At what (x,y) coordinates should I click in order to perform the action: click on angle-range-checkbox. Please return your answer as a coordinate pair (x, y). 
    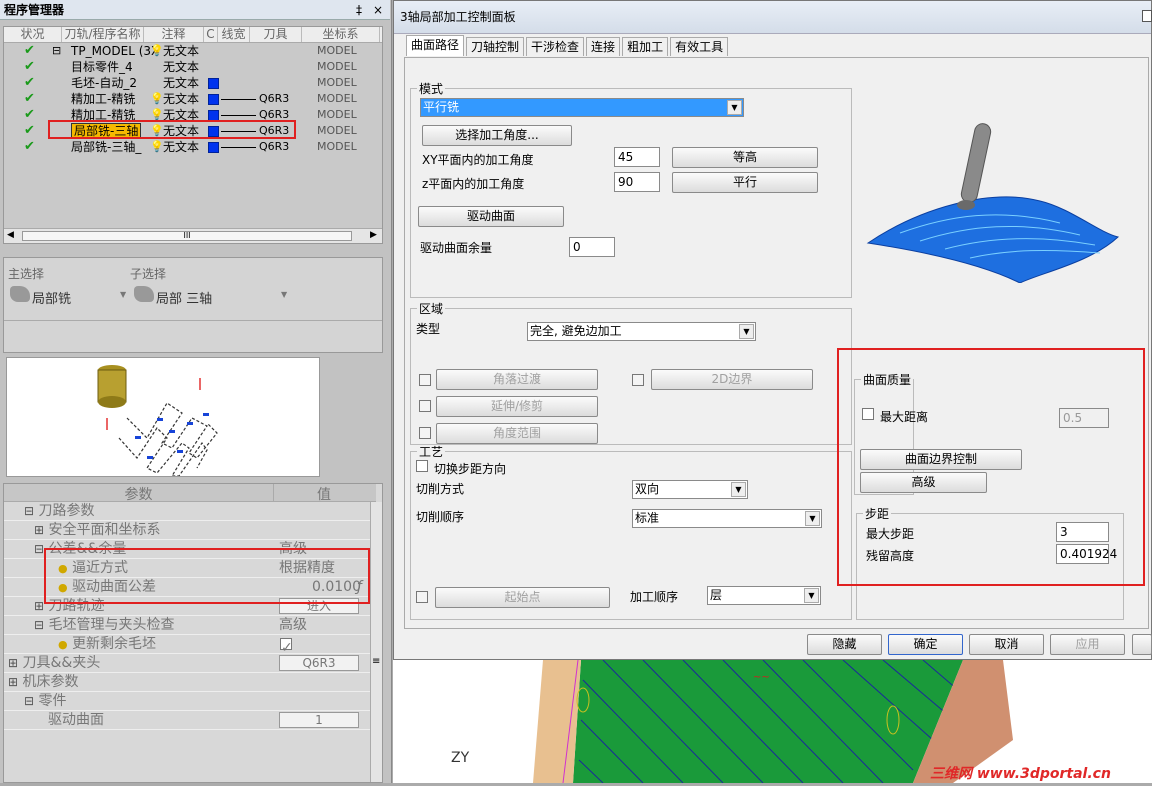
    Looking at the image, I should click on (425, 433).